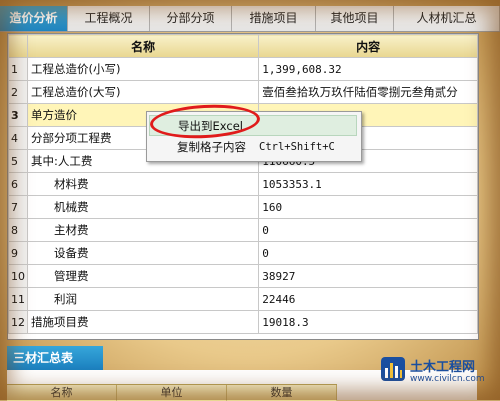 The height and width of the screenshot is (401, 500). I want to click on table-row: 6 材料费 1053353.1, so click(243, 184).